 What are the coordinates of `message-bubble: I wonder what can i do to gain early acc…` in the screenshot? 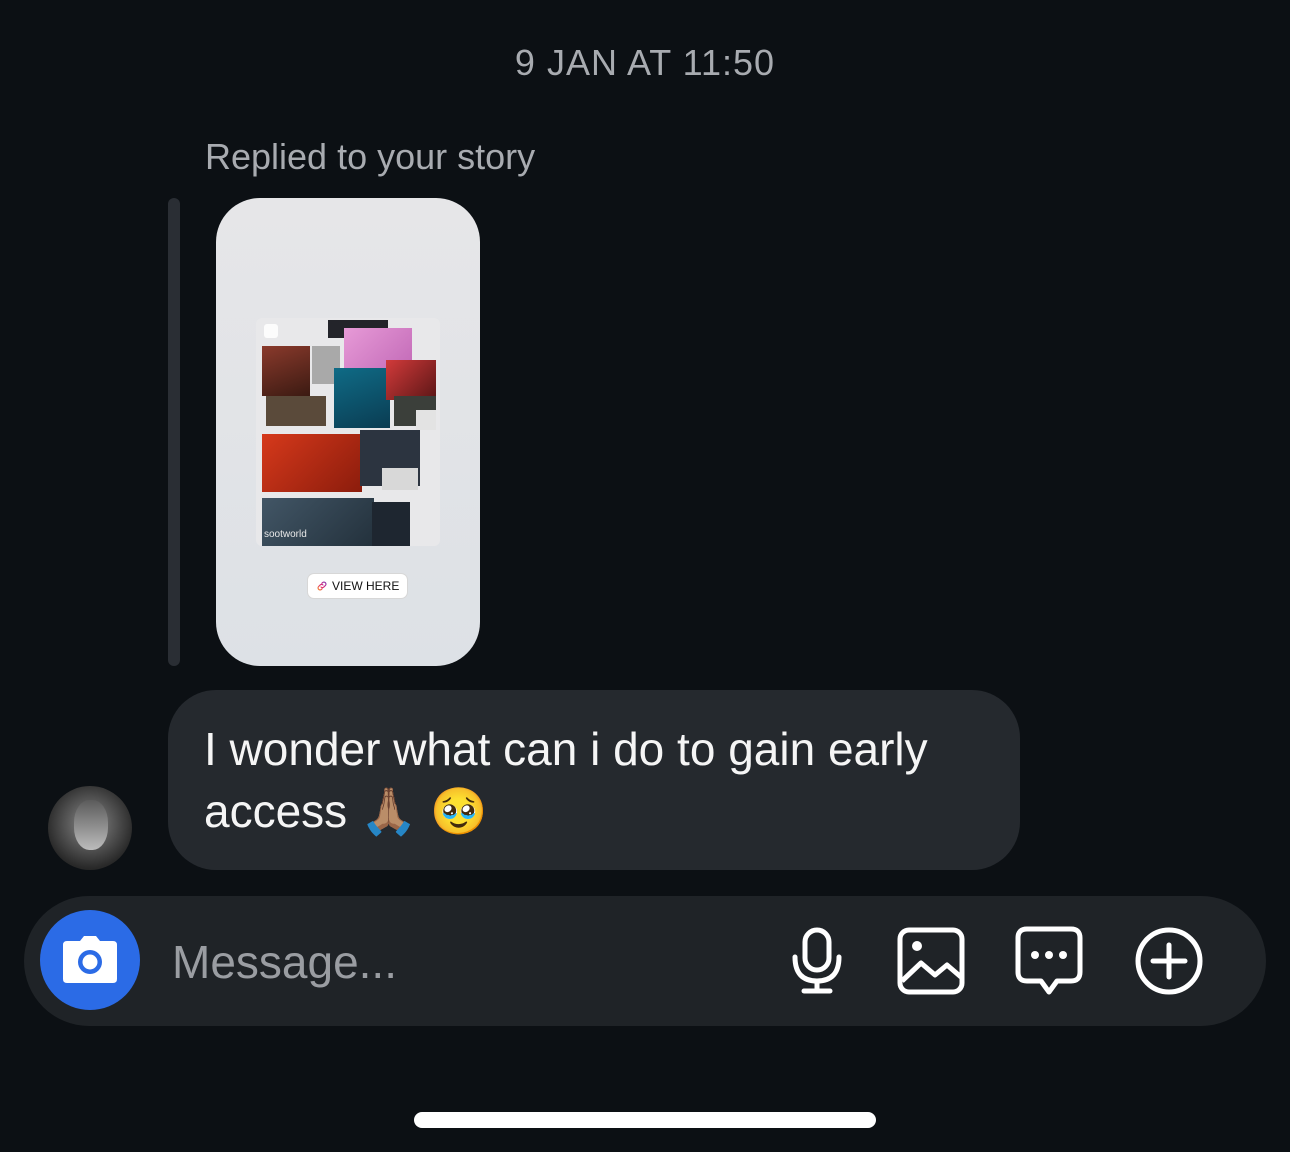 It's located at (594, 780).